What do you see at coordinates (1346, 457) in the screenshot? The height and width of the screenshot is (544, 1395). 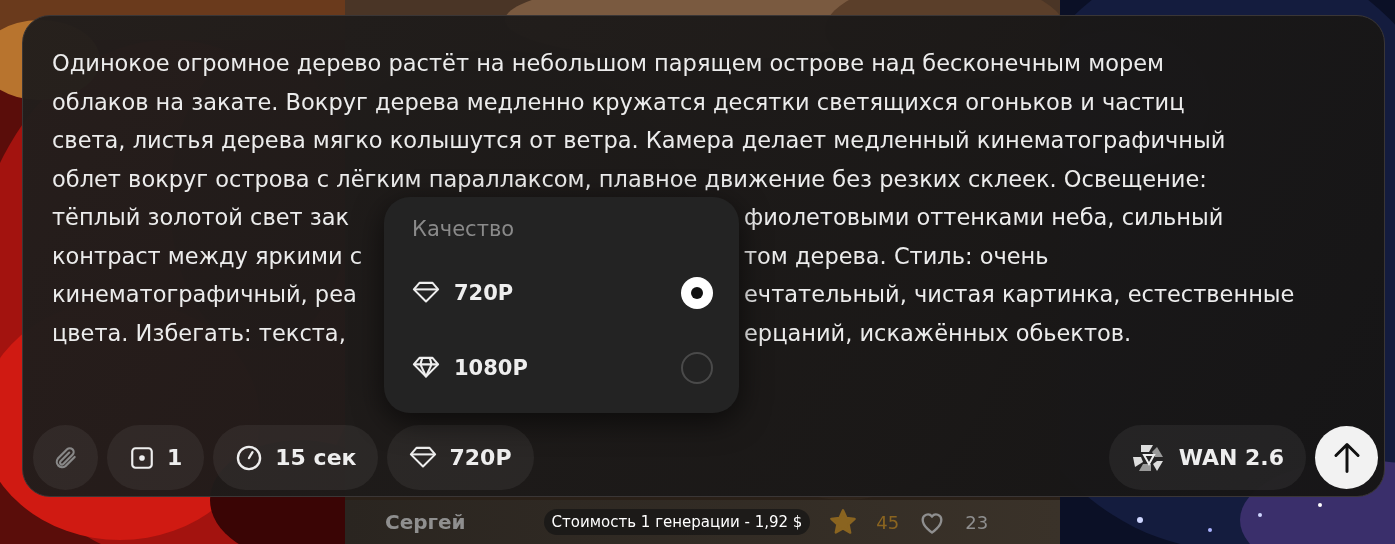 I see `arrow-up-icon` at bounding box center [1346, 457].